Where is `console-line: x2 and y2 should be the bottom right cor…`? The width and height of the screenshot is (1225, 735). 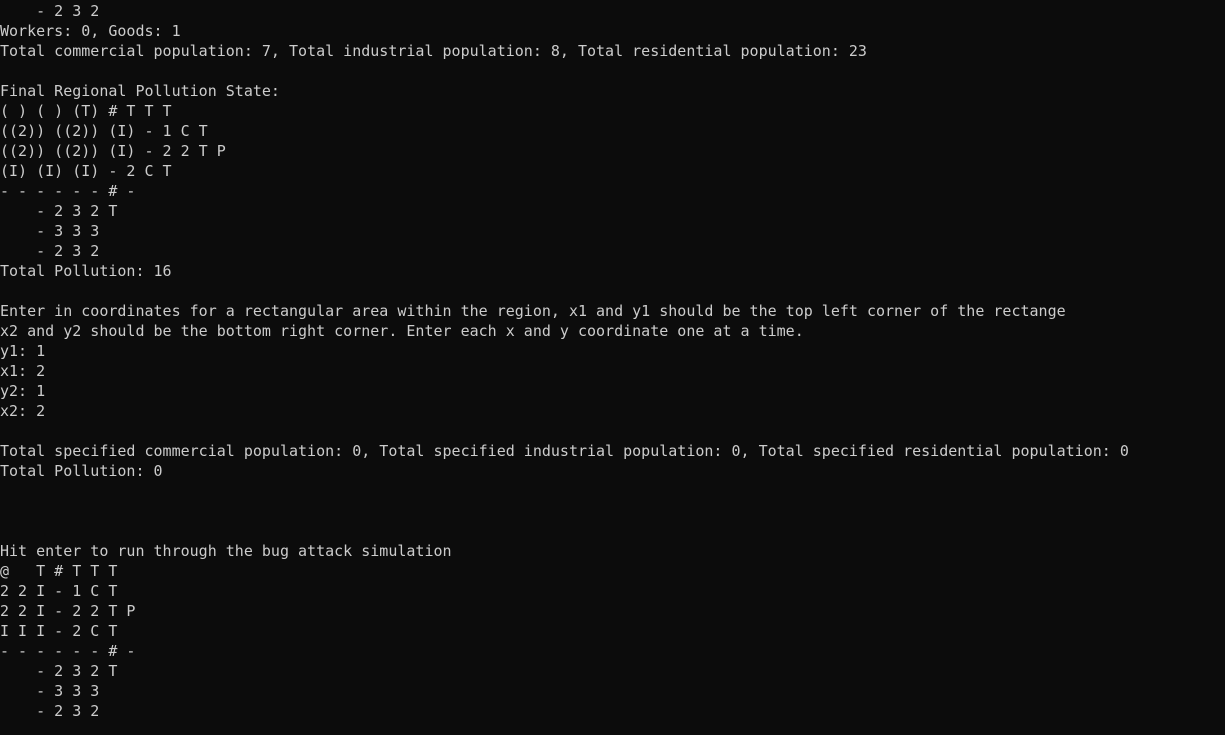 console-line: x2 and y2 should be the bottom right cor… is located at coordinates (402, 331).